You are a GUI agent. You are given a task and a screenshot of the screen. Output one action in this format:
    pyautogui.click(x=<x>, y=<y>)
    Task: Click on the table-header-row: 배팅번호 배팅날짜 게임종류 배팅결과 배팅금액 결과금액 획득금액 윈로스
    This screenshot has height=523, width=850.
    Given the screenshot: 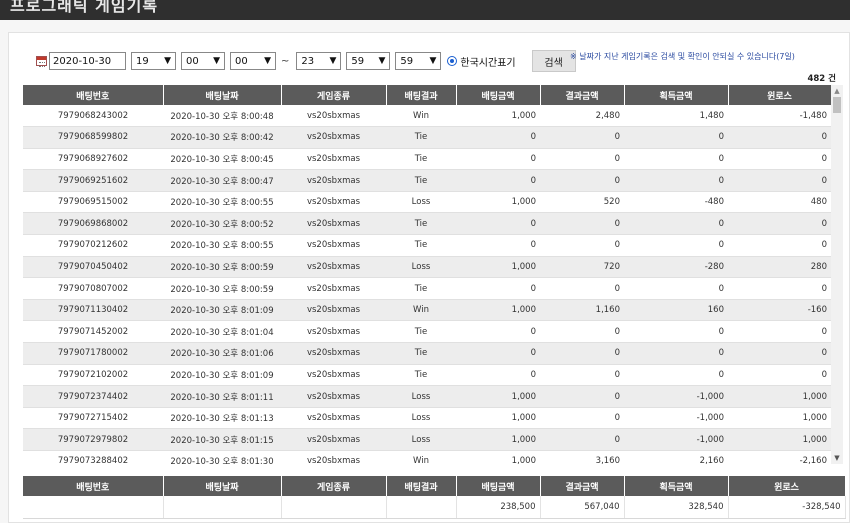 What is the action you would take?
    pyautogui.click(x=427, y=95)
    